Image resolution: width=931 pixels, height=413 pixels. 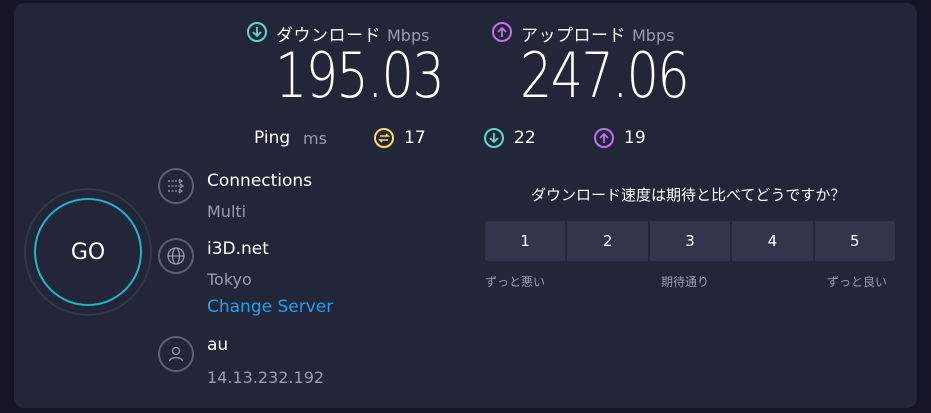 I want to click on rating-option-5: 5, so click(x=855, y=241).